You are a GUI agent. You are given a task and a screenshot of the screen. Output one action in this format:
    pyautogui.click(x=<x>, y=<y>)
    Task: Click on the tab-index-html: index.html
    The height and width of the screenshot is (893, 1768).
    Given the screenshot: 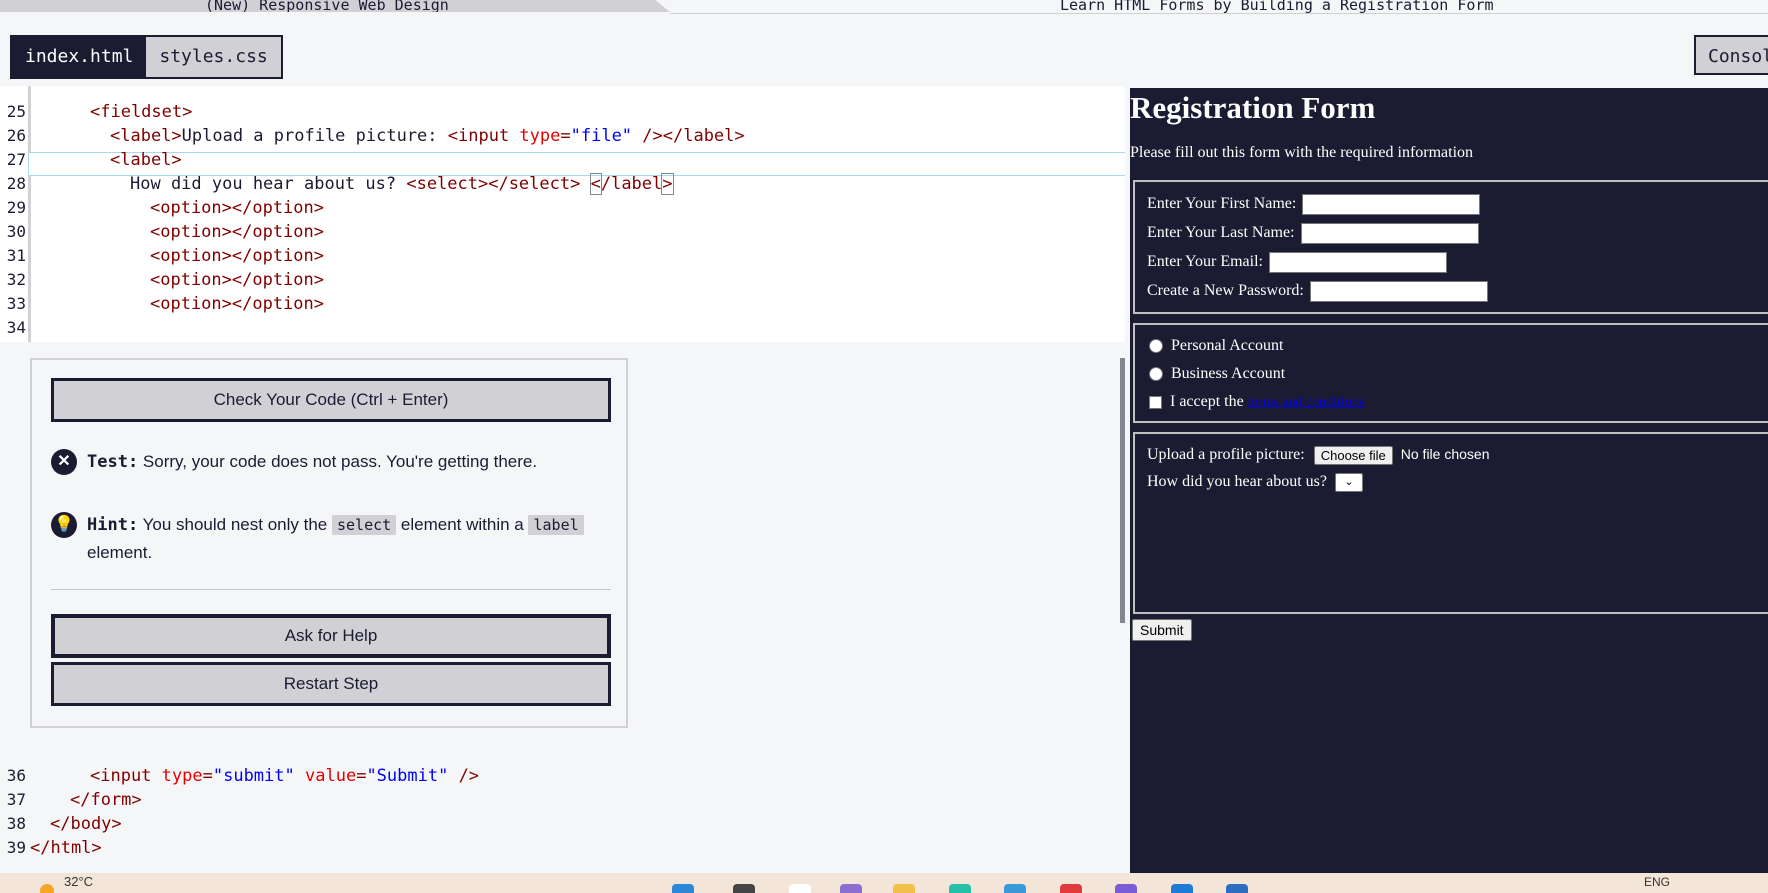 What is the action you would take?
    pyautogui.click(x=79, y=57)
    